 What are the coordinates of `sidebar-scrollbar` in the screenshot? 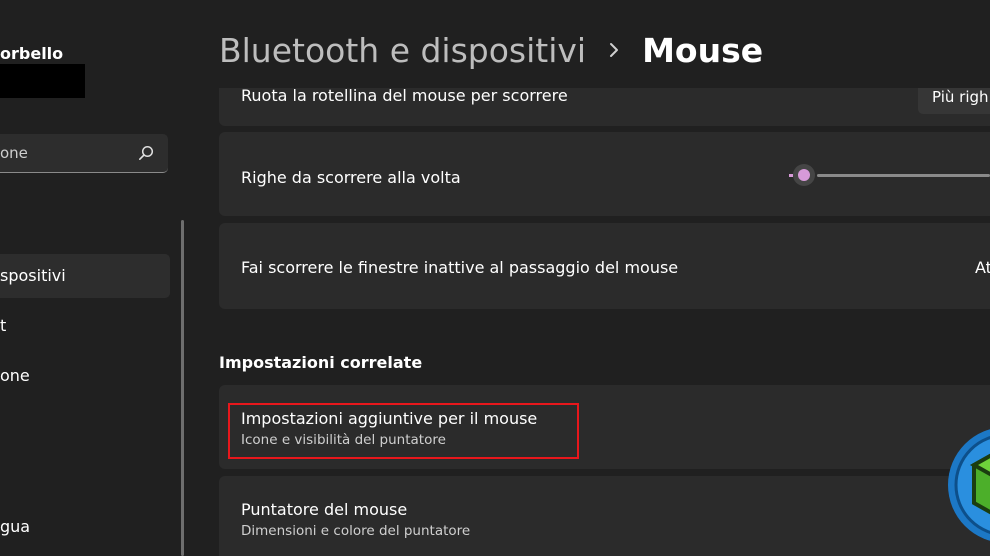 It's located at (182, 388).